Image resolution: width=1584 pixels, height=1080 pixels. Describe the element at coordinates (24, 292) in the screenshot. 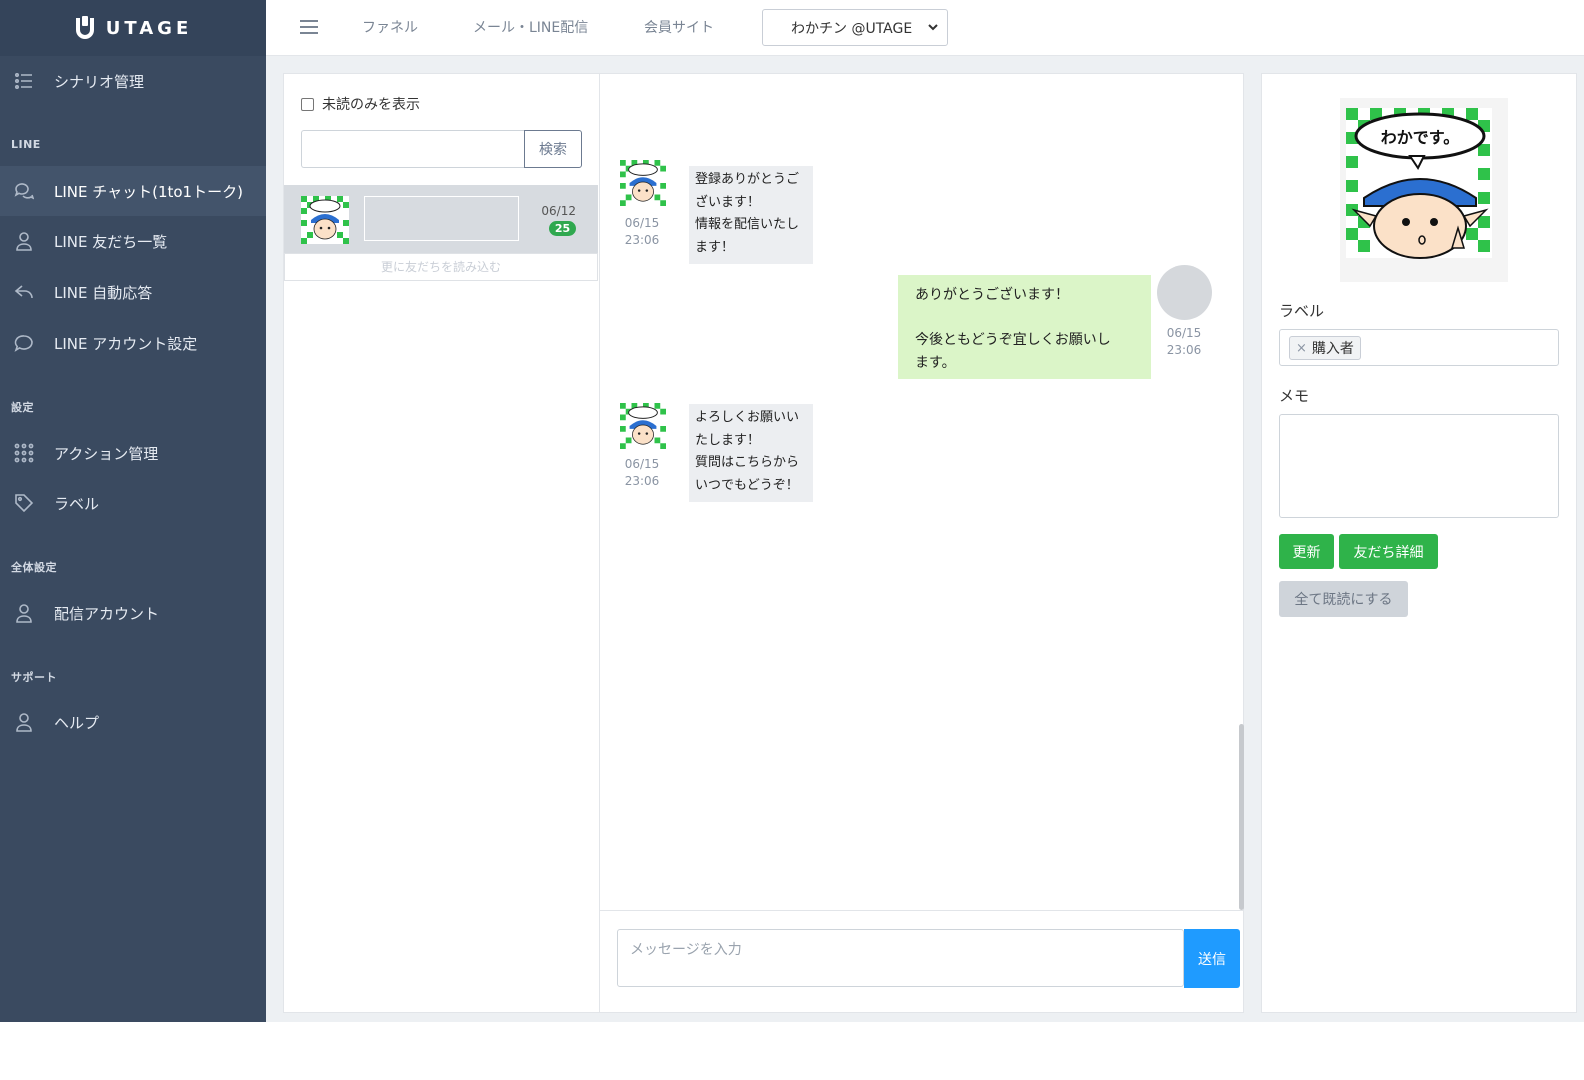

I see `reply-icon` at that location.